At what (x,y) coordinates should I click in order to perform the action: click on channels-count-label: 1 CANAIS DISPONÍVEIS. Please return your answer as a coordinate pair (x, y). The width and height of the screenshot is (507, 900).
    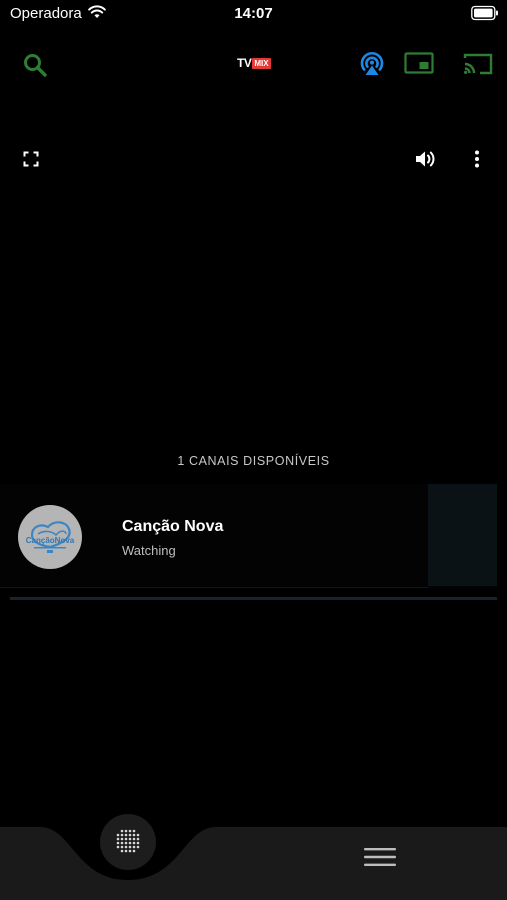
    Looking at the image, I should click on (253, 461).